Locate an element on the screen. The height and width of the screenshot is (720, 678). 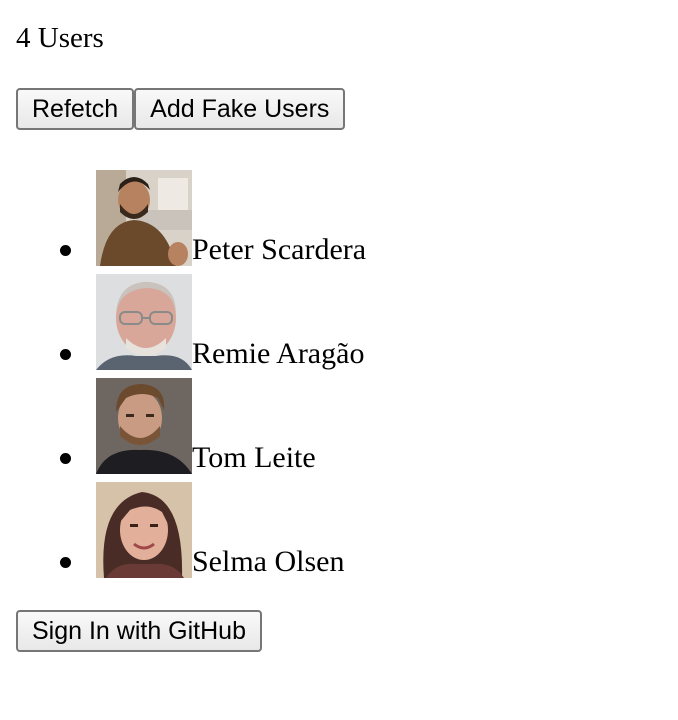
user-list-item: Selma Olsen is located at coordinates (213, 526).